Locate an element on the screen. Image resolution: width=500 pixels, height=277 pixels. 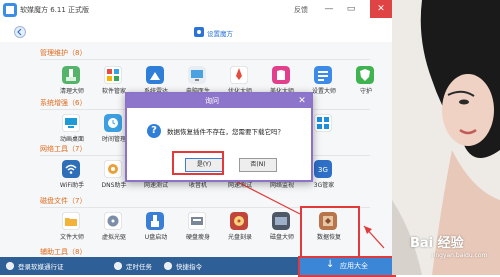
restore-button: ▭ is located at coordinates (351, 9).